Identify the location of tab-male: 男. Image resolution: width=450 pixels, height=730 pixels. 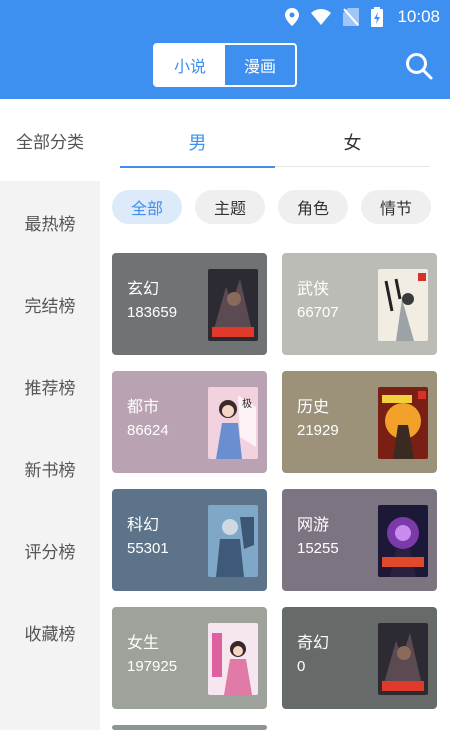
(197, 142).